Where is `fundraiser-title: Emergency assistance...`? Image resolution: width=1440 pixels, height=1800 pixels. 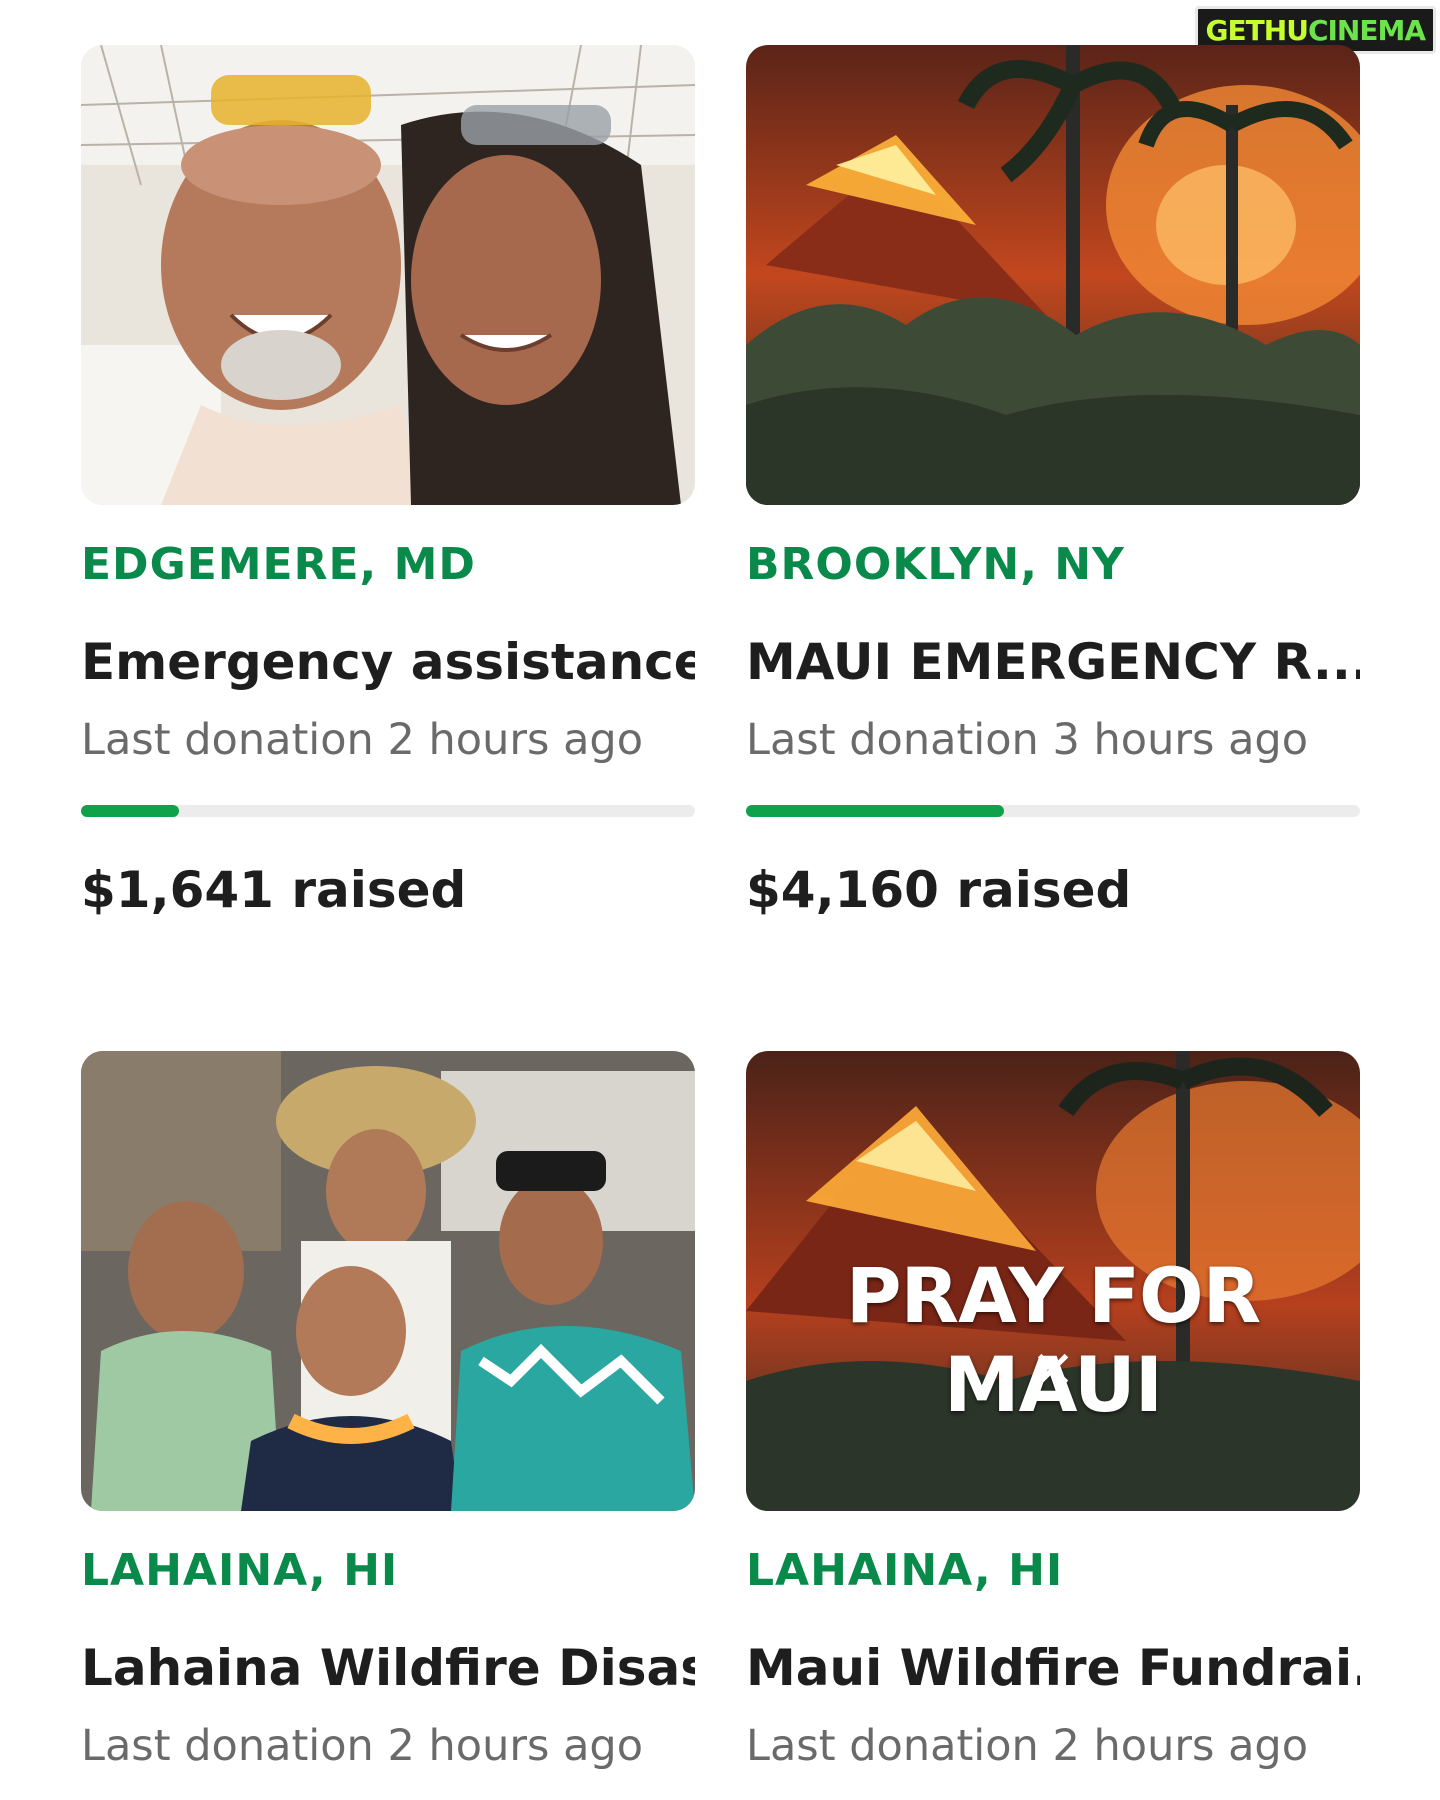
fundraiser-title: Emergency assistance... is located at coordinates (388, 662).